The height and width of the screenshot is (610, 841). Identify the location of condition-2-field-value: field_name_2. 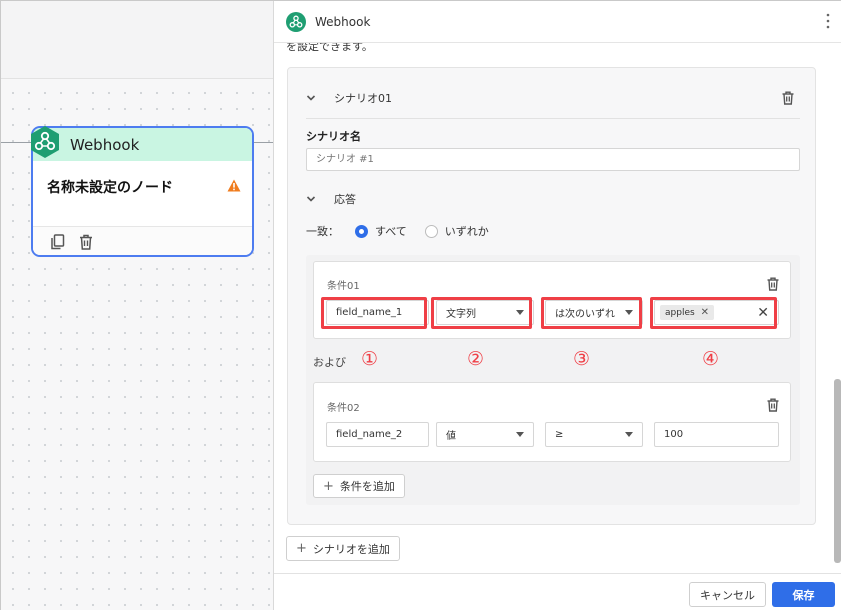
(369, 434).